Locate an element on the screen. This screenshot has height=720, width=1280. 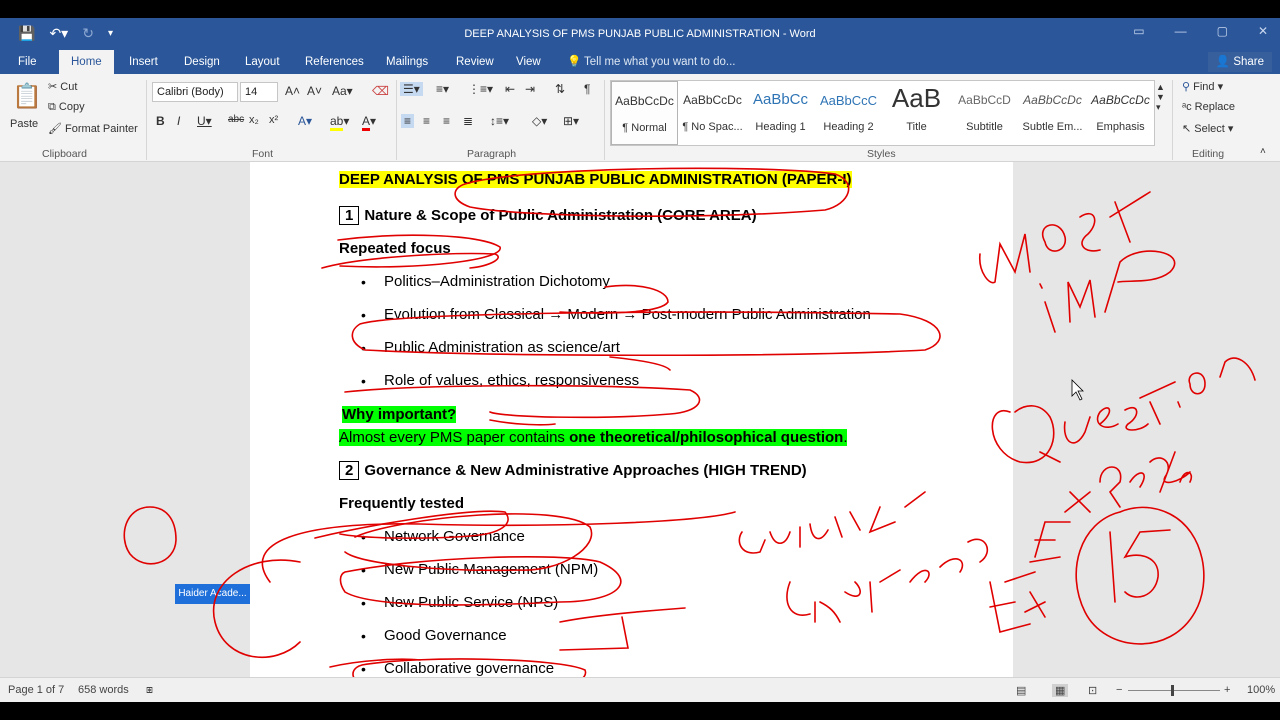
line-spacing-icon: ↕≡▾ is located at coordinates (499, 121).